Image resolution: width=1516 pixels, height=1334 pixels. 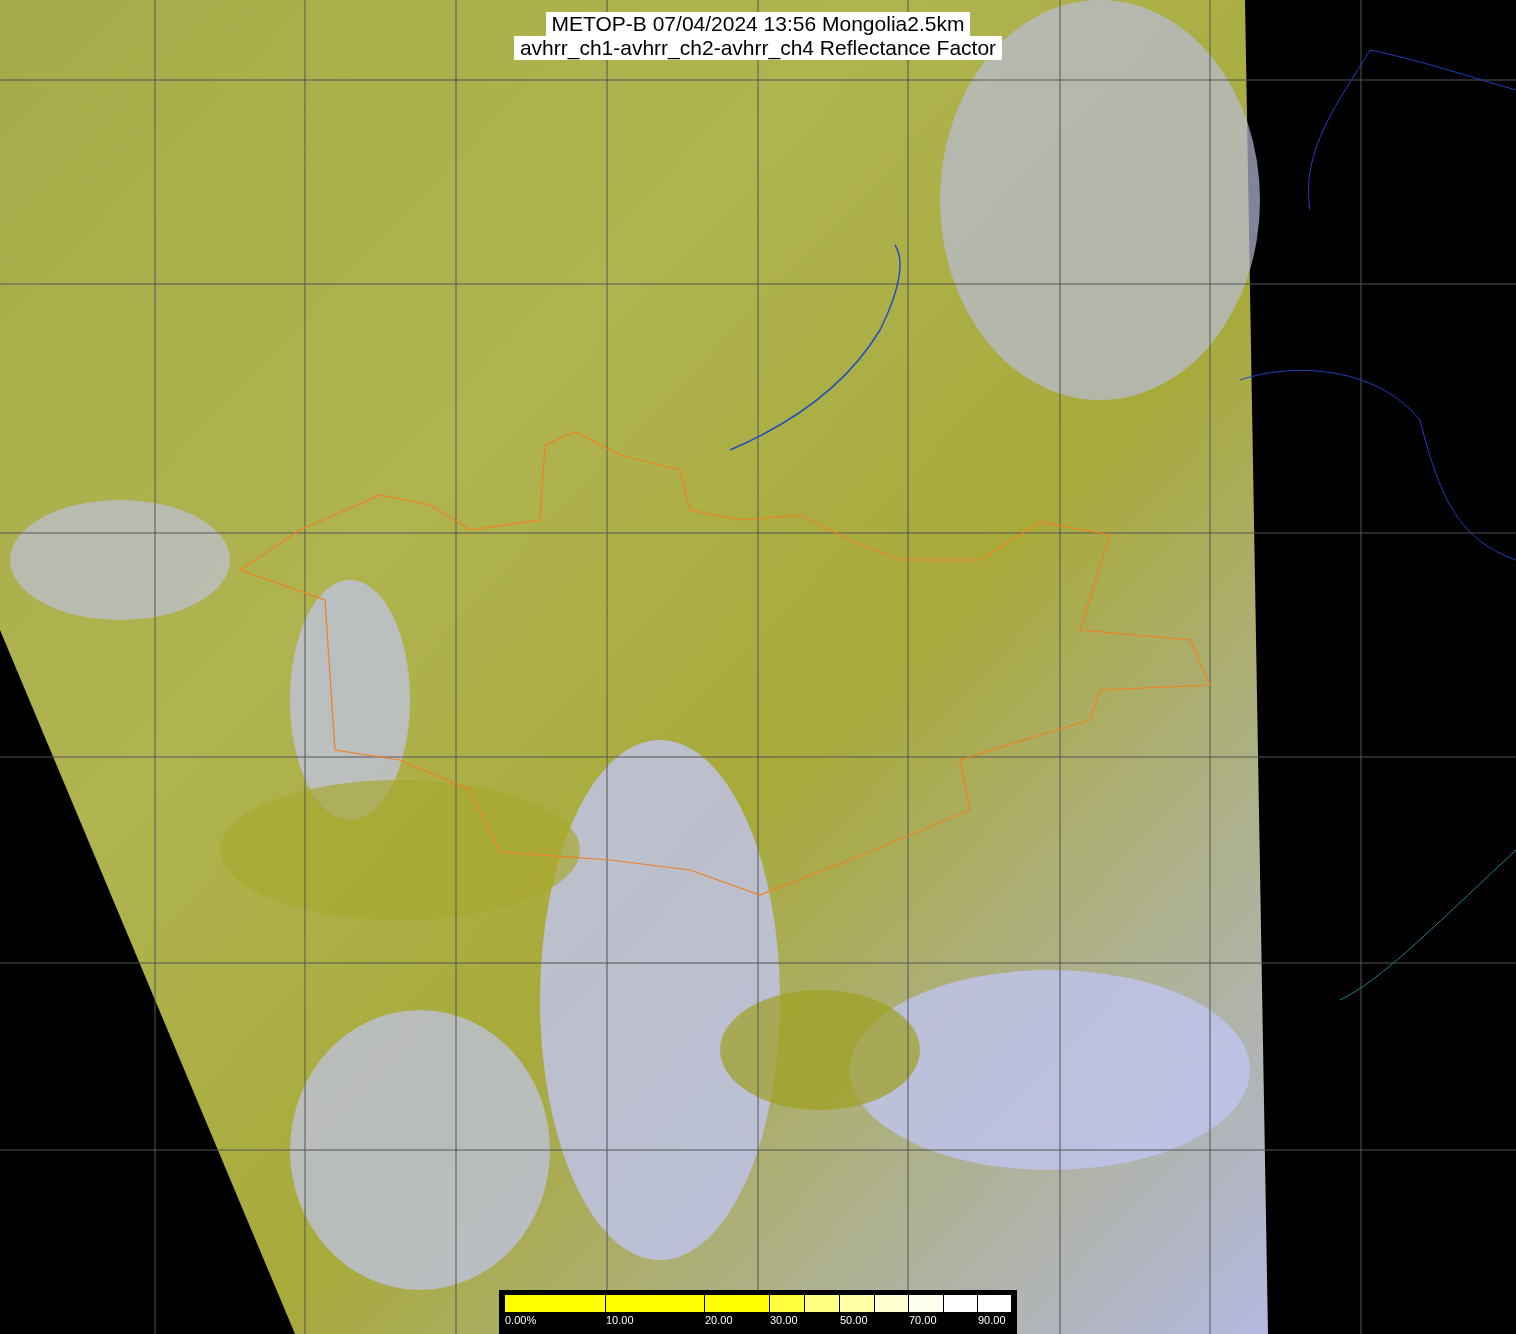 What do you see at coordinates (620, 1320) in the screenshot?
I see `colorbar-label: 10.00` at bounding box center [620, 1320].